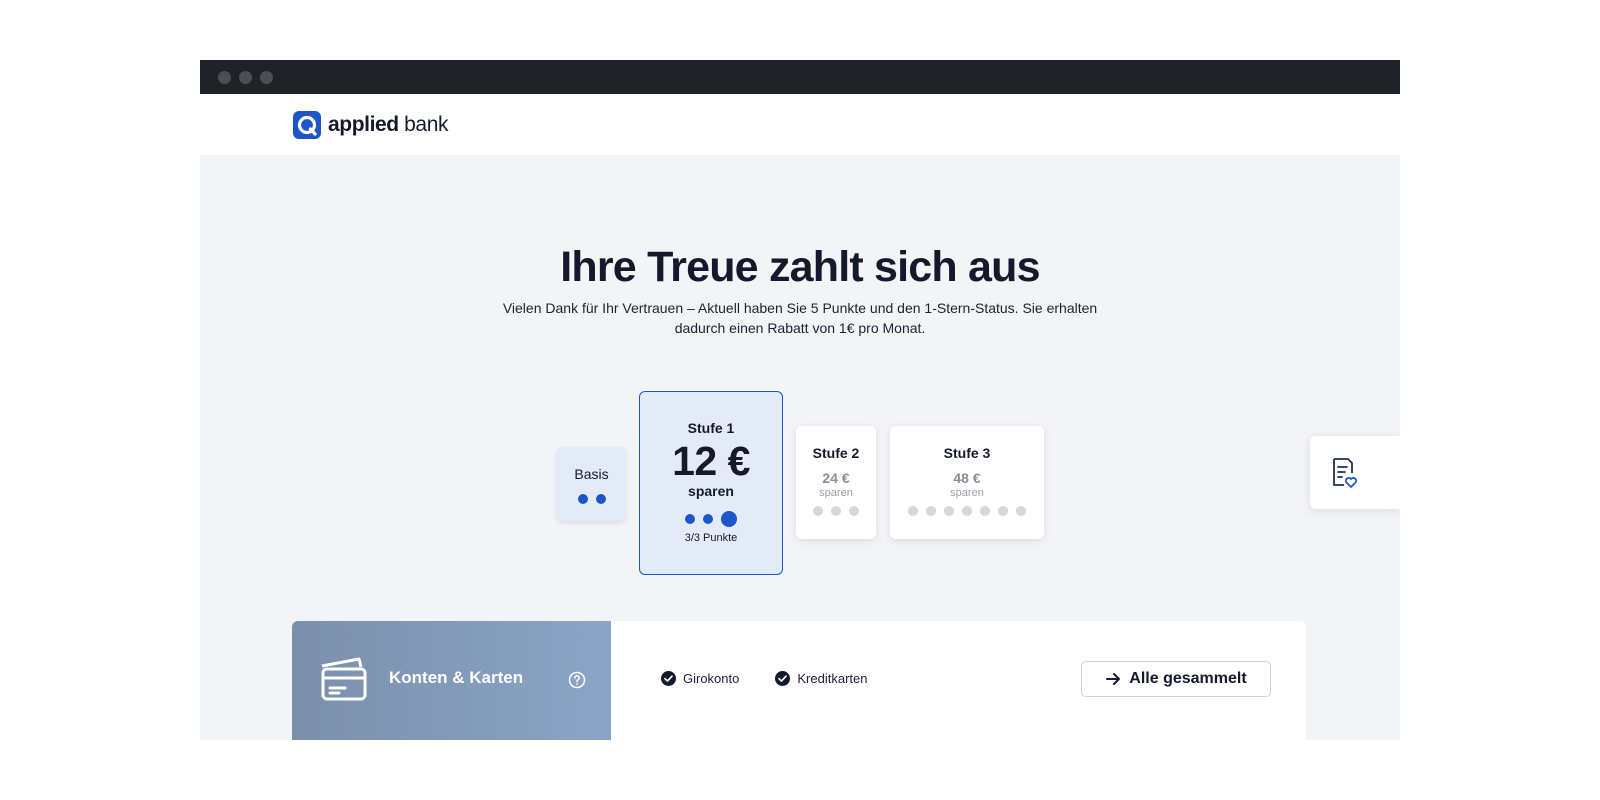 This screenshot has height=800, width=1600. What do you see at coordinates (800, 124) in the screenshot?
I see `site-header: applied bank` at bounding box center [800, 124].